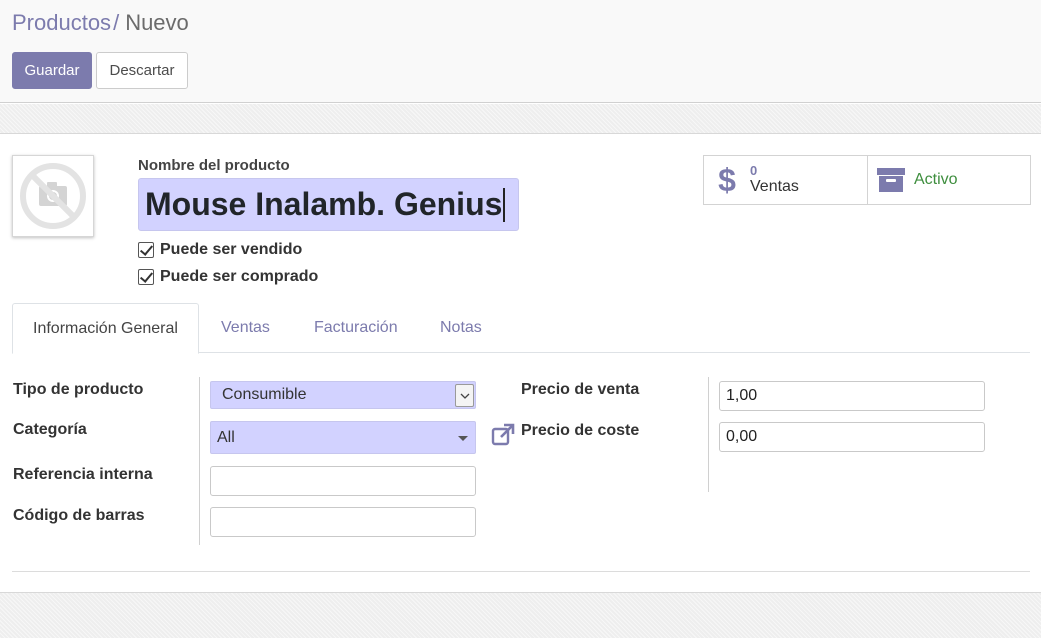 This screenshot has width=1041, height=638. What do you see at coordinates (264, 394) in the screenshot?
I see `product-type-value: Consumible` at bounding box center [264, 394].